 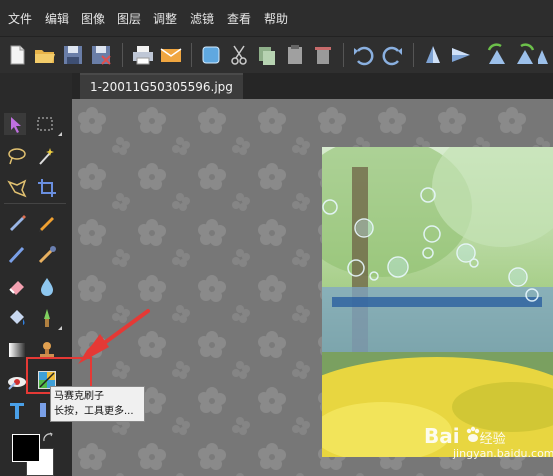 What do you see at coordinates (57, 18) in the screenshot?
I see `menu-edit: 编辑` at bounding box center [57, 18].